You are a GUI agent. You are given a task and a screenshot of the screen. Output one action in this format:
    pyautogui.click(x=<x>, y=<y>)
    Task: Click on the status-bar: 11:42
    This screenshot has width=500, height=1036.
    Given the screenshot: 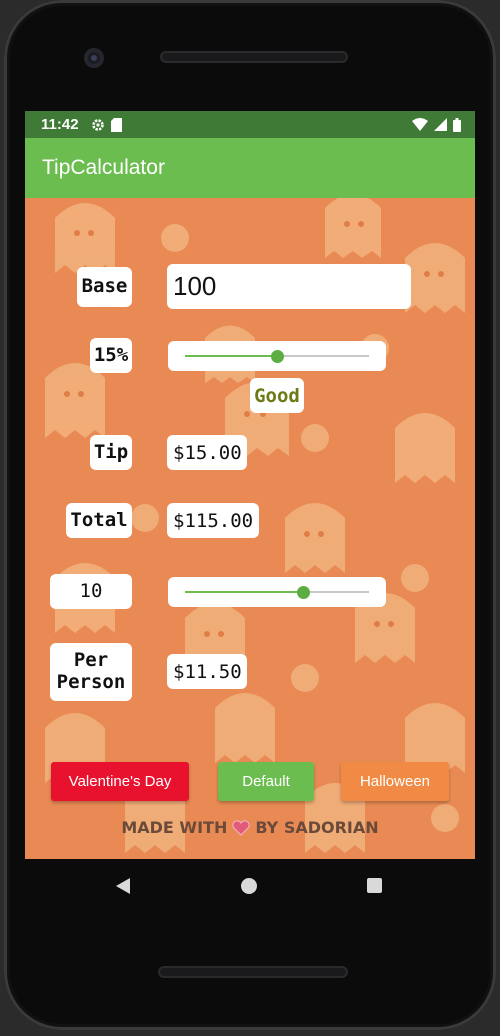 What is the action you would take?
    pyautogui.click(x=250, y=124)
    